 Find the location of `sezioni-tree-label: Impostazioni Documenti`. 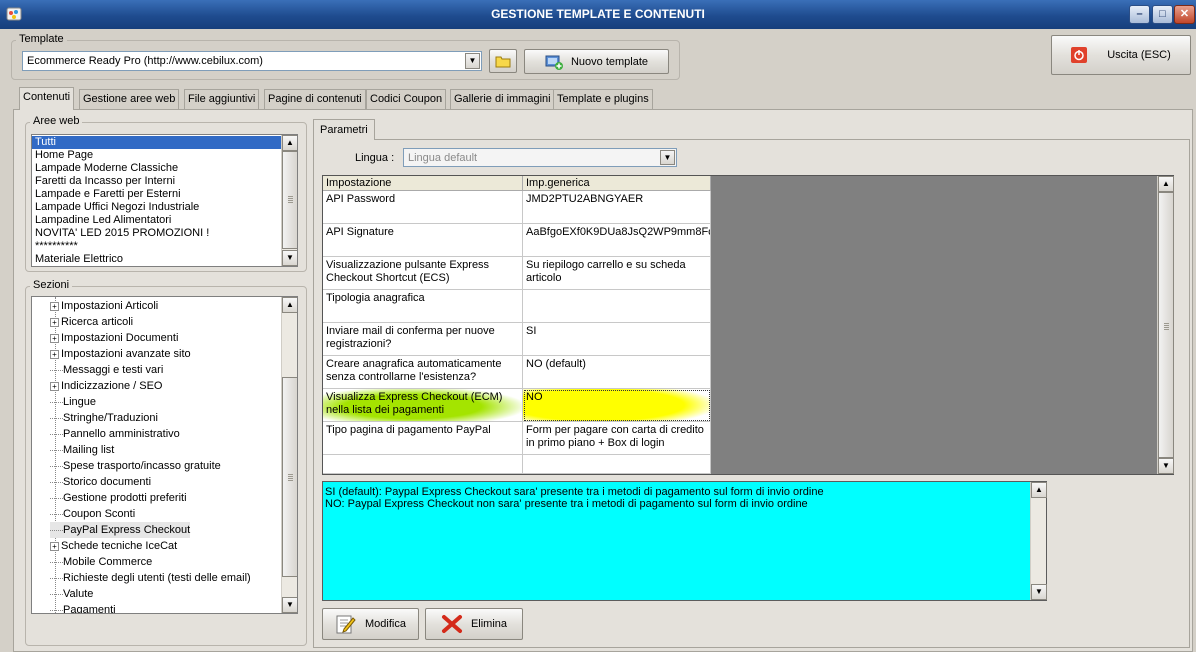

sezioni-tree-label: Impostazioni Documenti is located at coordinates (120, 338).